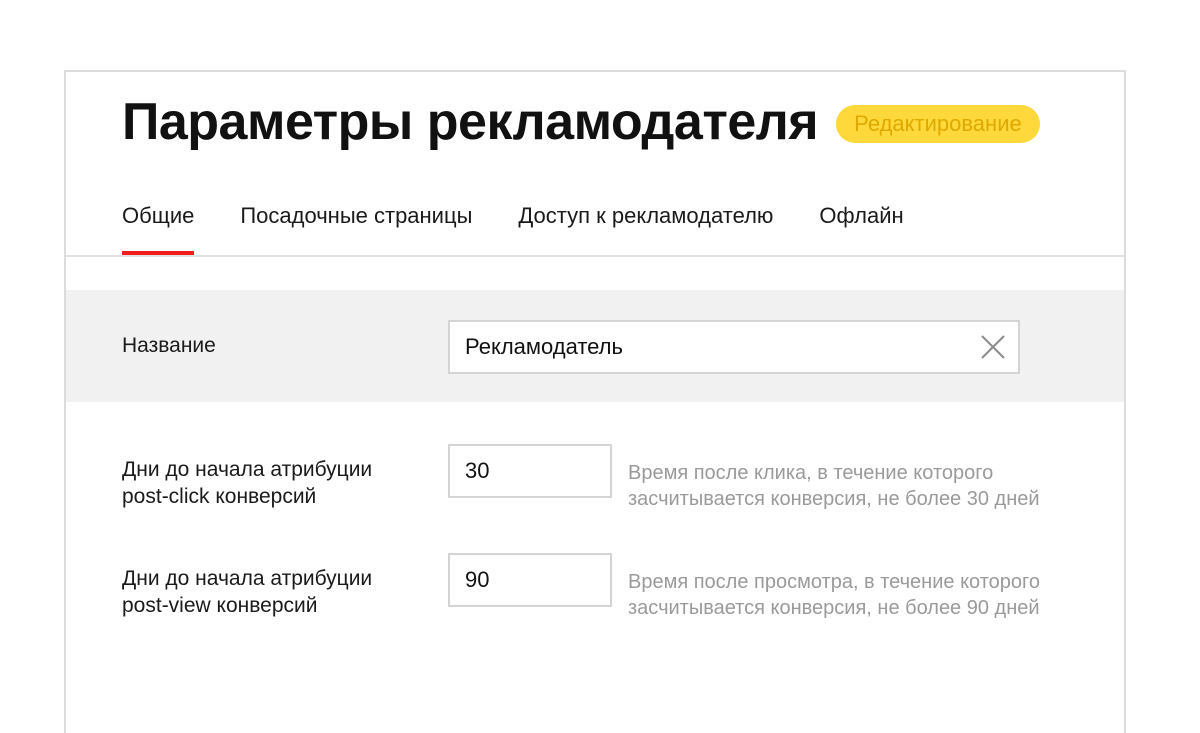  What do you see at coordinates (219, 496) in the screenshot?
I see `post-click-label-line2: post-click конверсий` at bounding box center [219, 496].